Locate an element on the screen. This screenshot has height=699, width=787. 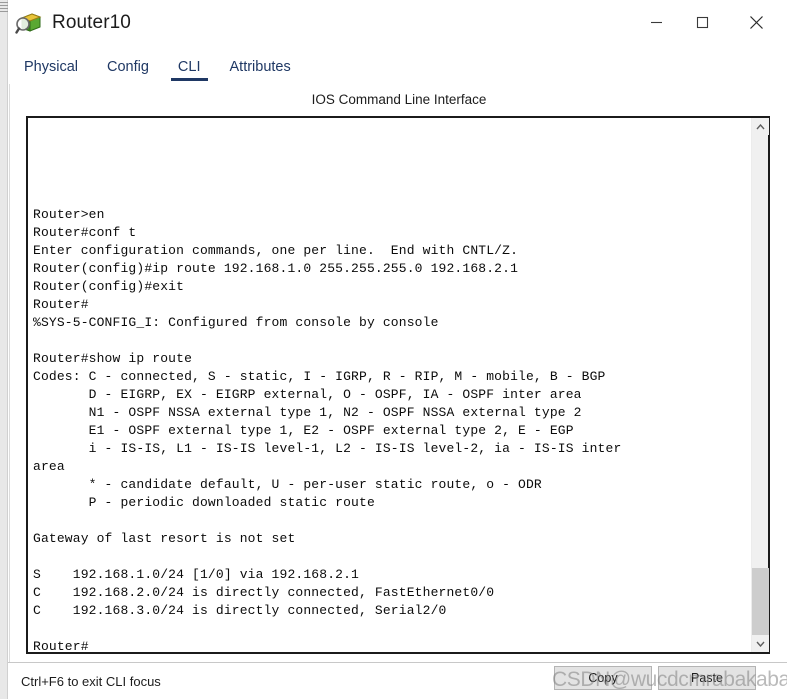
maximize-button is located at coordinates (702, 22).